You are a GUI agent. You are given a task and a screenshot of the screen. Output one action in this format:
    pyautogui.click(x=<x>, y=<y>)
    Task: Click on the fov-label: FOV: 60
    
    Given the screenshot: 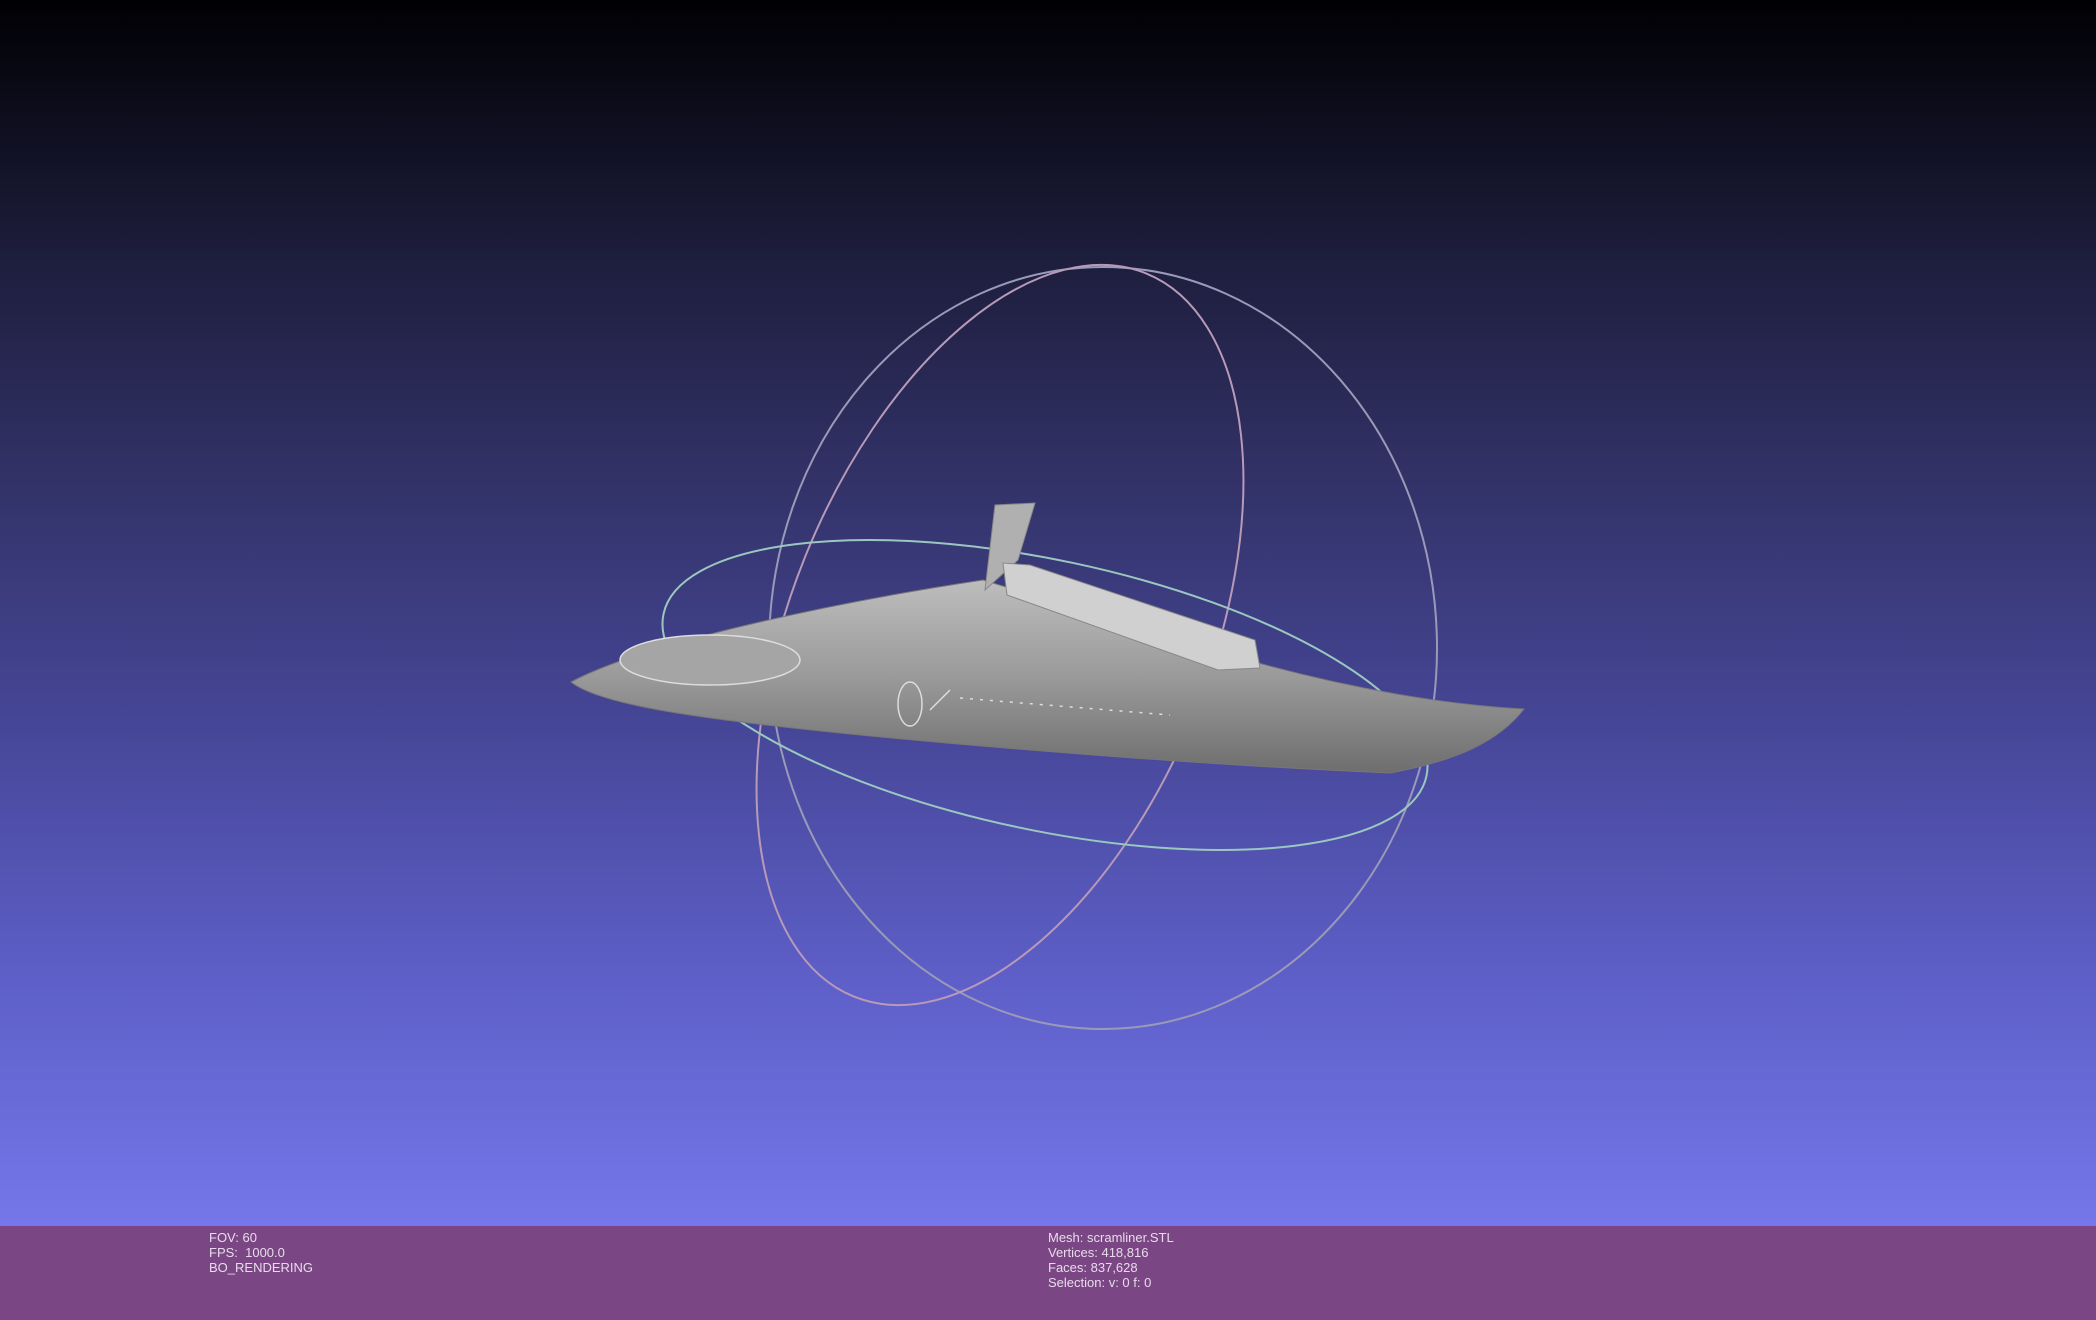 What is the action you would take?
    pyautogui.click(x=233, y=1237)
    